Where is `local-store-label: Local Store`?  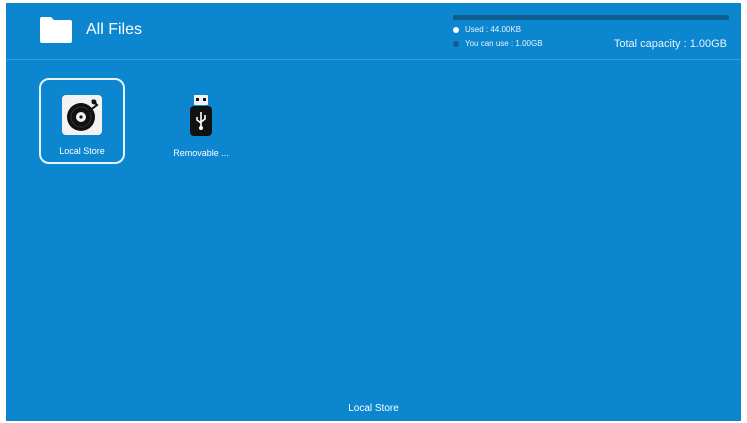
local-store-label: Local Store is located at coordinates (82, 151).